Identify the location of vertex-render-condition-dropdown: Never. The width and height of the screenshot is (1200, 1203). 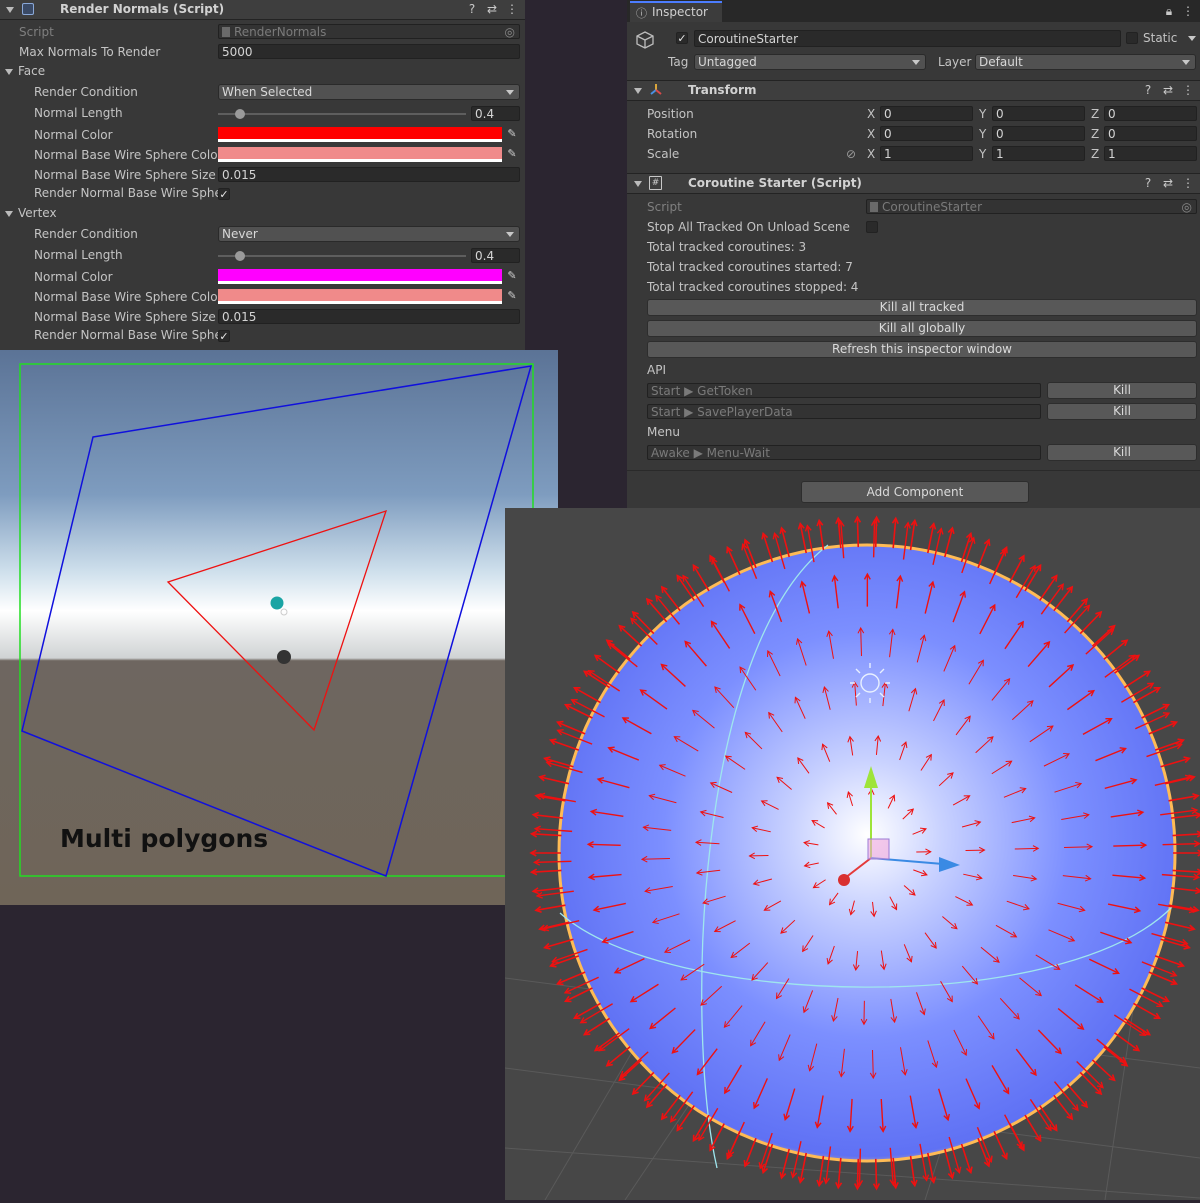
(369, 234).